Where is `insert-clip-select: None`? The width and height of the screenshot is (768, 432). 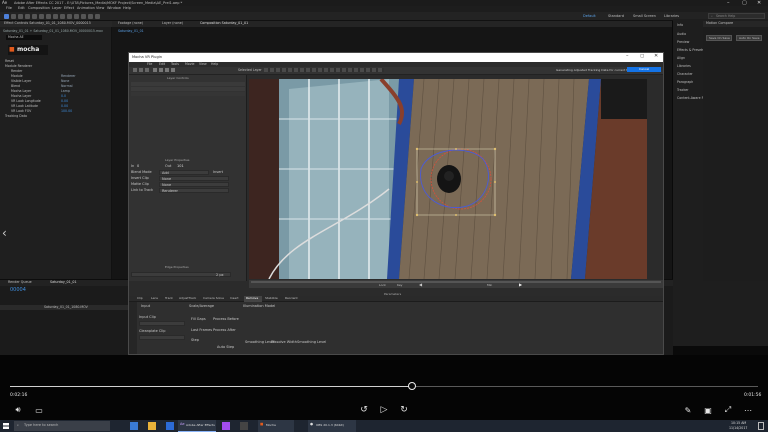
insert-clip-select: None is located at coordinates (194, 178).